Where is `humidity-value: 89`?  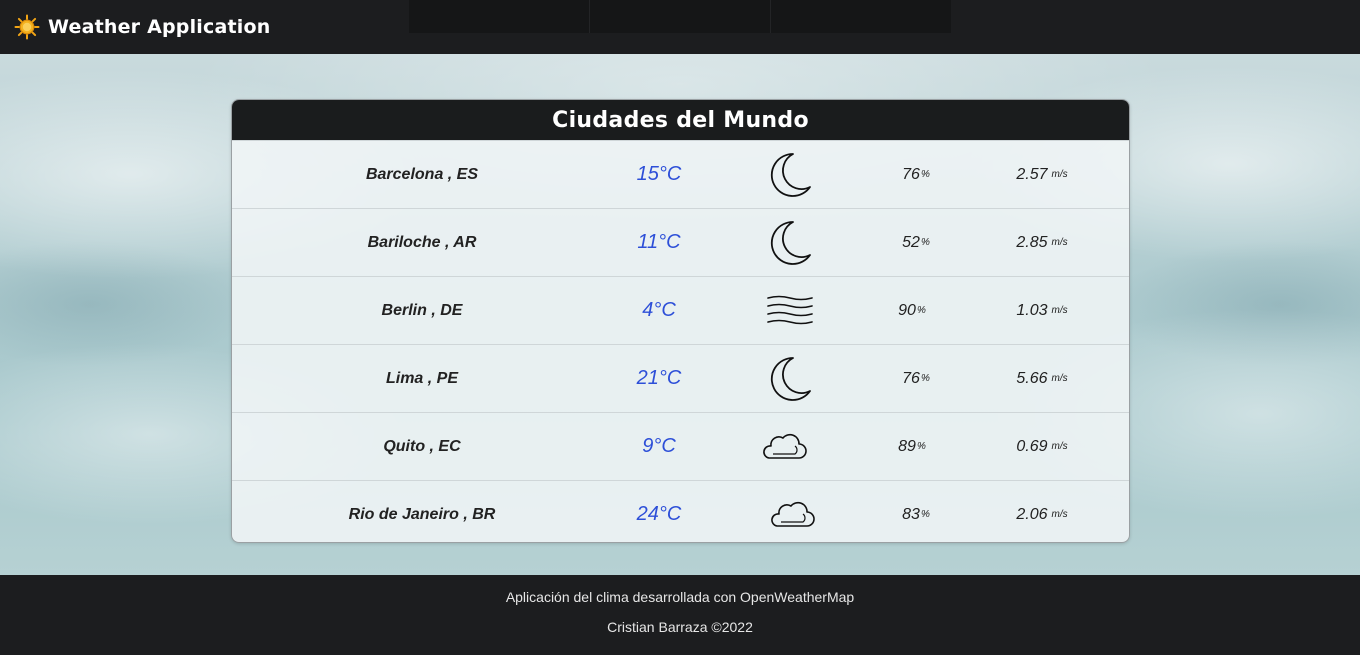 humidity-value: 89 is located at coordinates (907, 446).